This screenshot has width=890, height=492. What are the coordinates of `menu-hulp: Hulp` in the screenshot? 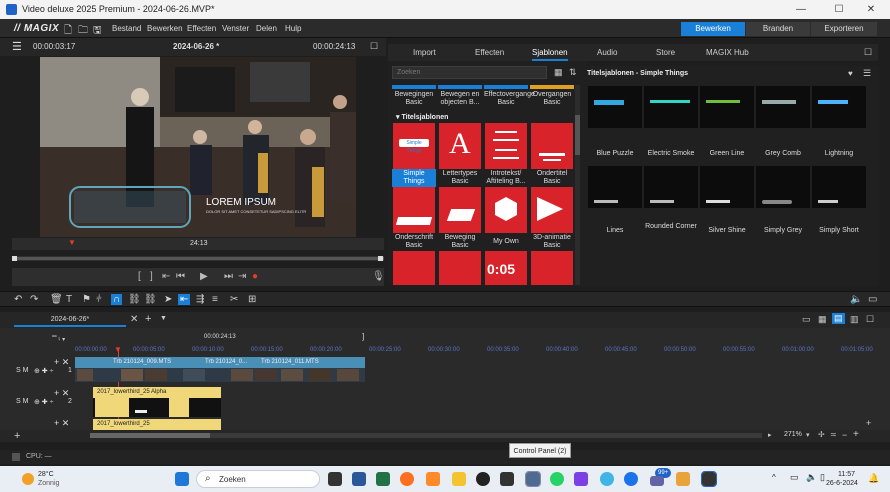 It's located at (293, 28).